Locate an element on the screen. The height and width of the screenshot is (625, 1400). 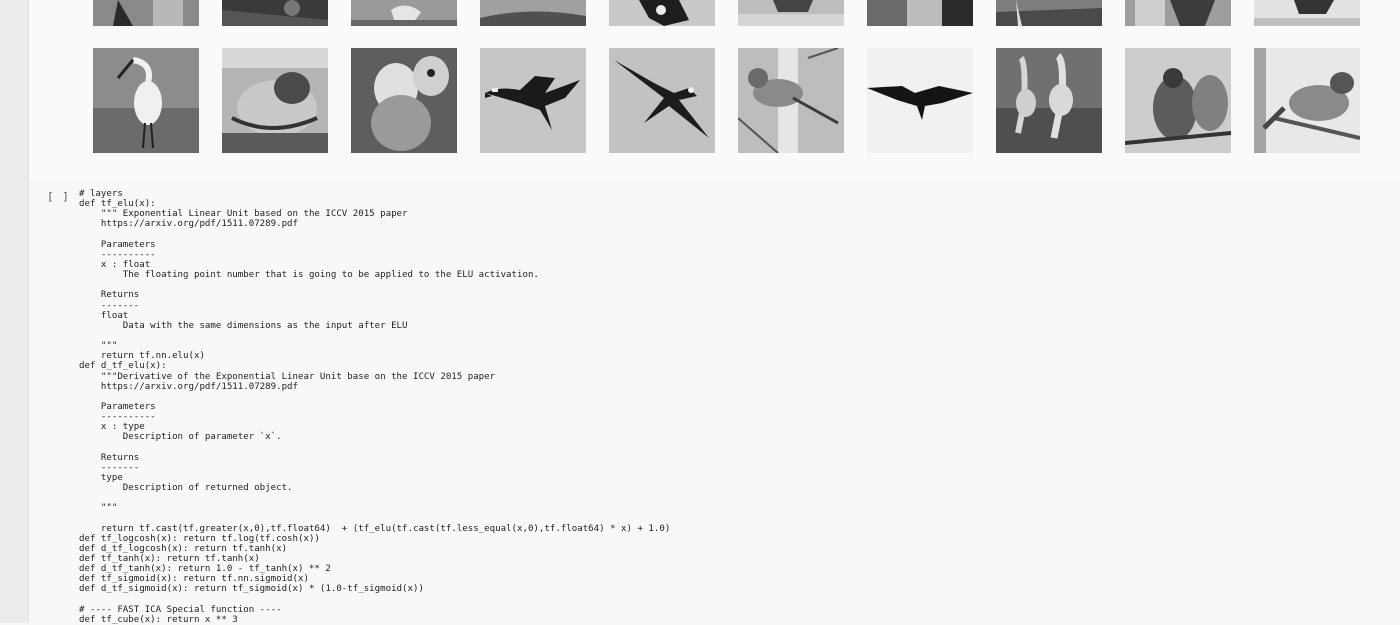
code-line: def tf_elu(x): is located at coordinates (374, 204).